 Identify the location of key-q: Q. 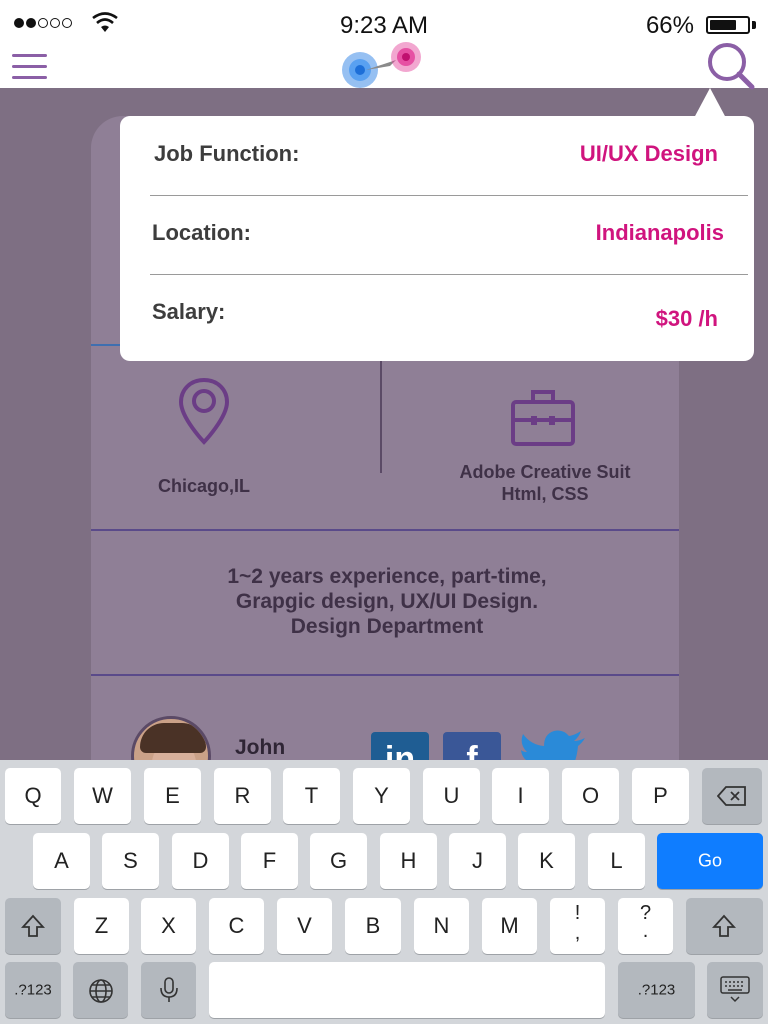
(33, 796).